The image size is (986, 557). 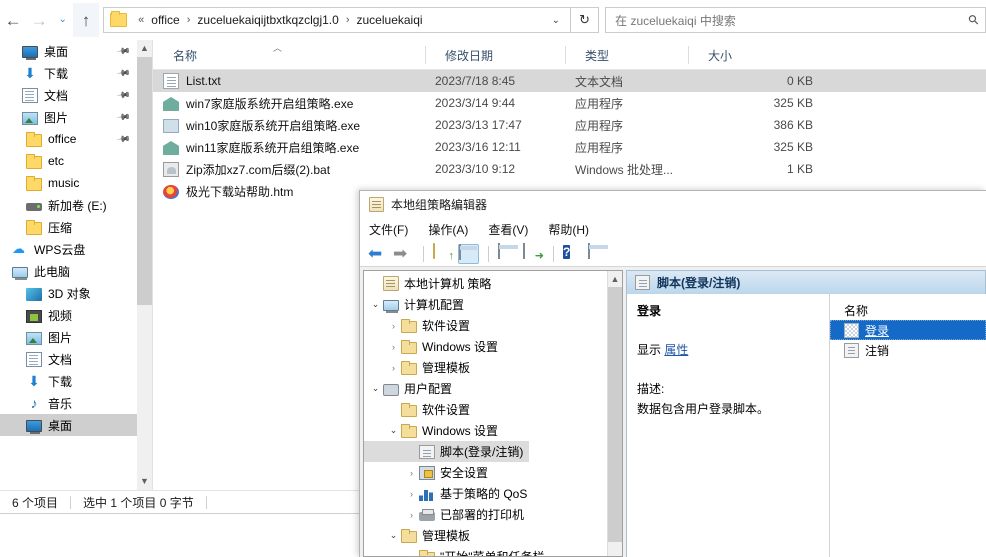 What do you see at coordinates (493, 388) in the screenshot?
I see `tree-node-5: ⌄ 用户配置` at bounding box center [493, 388].